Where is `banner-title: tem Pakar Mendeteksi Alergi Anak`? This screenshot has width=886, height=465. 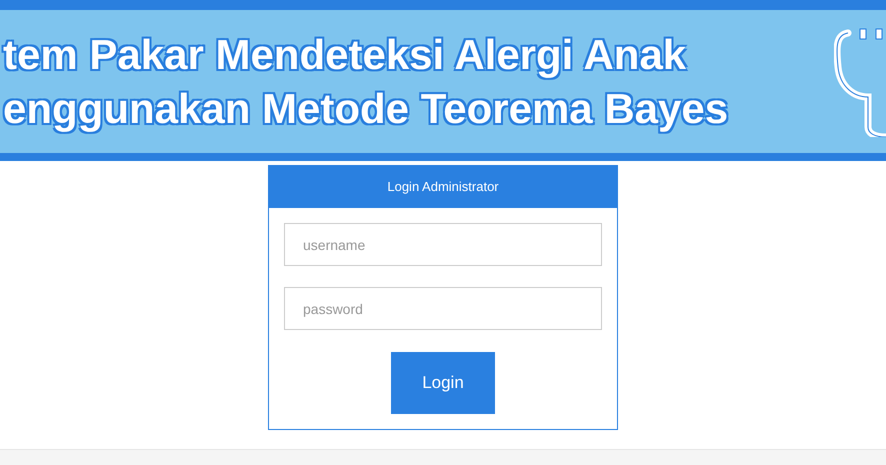 banner-title: tem Pakar Mendeteksi Alergi Anak is located at coordinates (345, 55).